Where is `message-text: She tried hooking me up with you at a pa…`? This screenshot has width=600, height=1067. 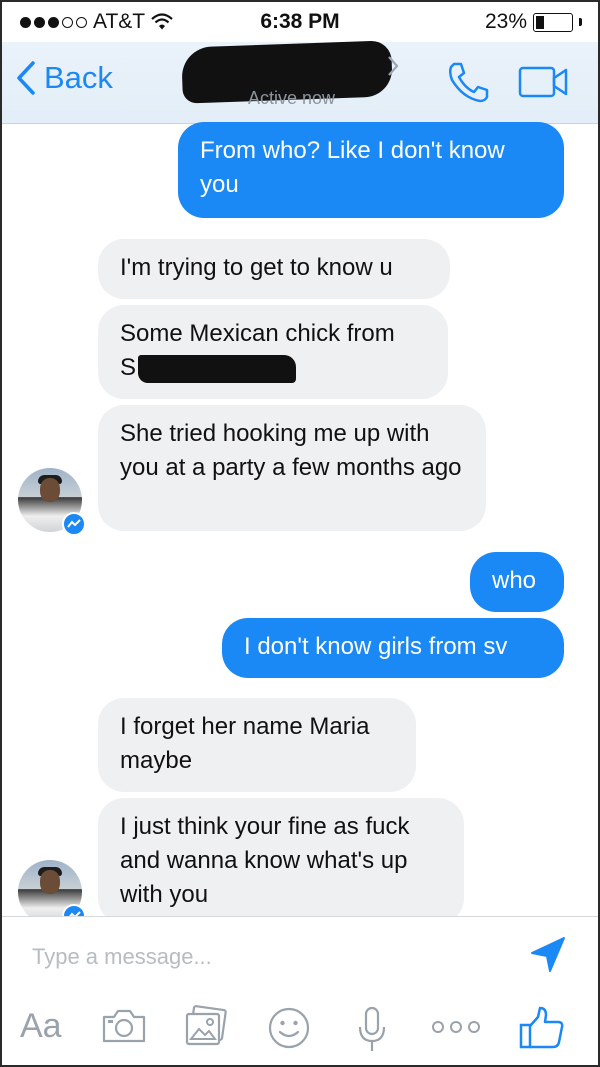 message-text: She tried hooking me up with you at a pa… is located at coordinates (291, 450).